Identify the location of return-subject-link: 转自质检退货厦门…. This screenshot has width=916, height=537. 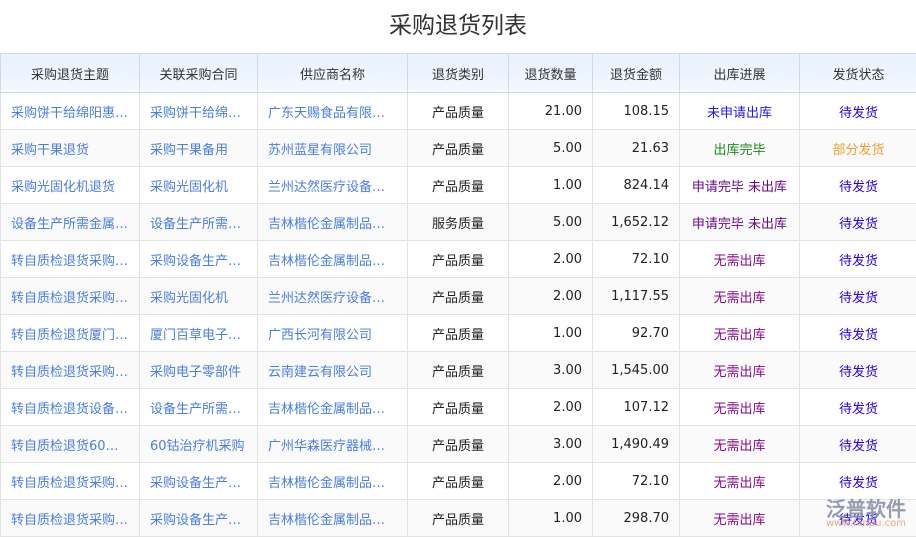
(70, 333).